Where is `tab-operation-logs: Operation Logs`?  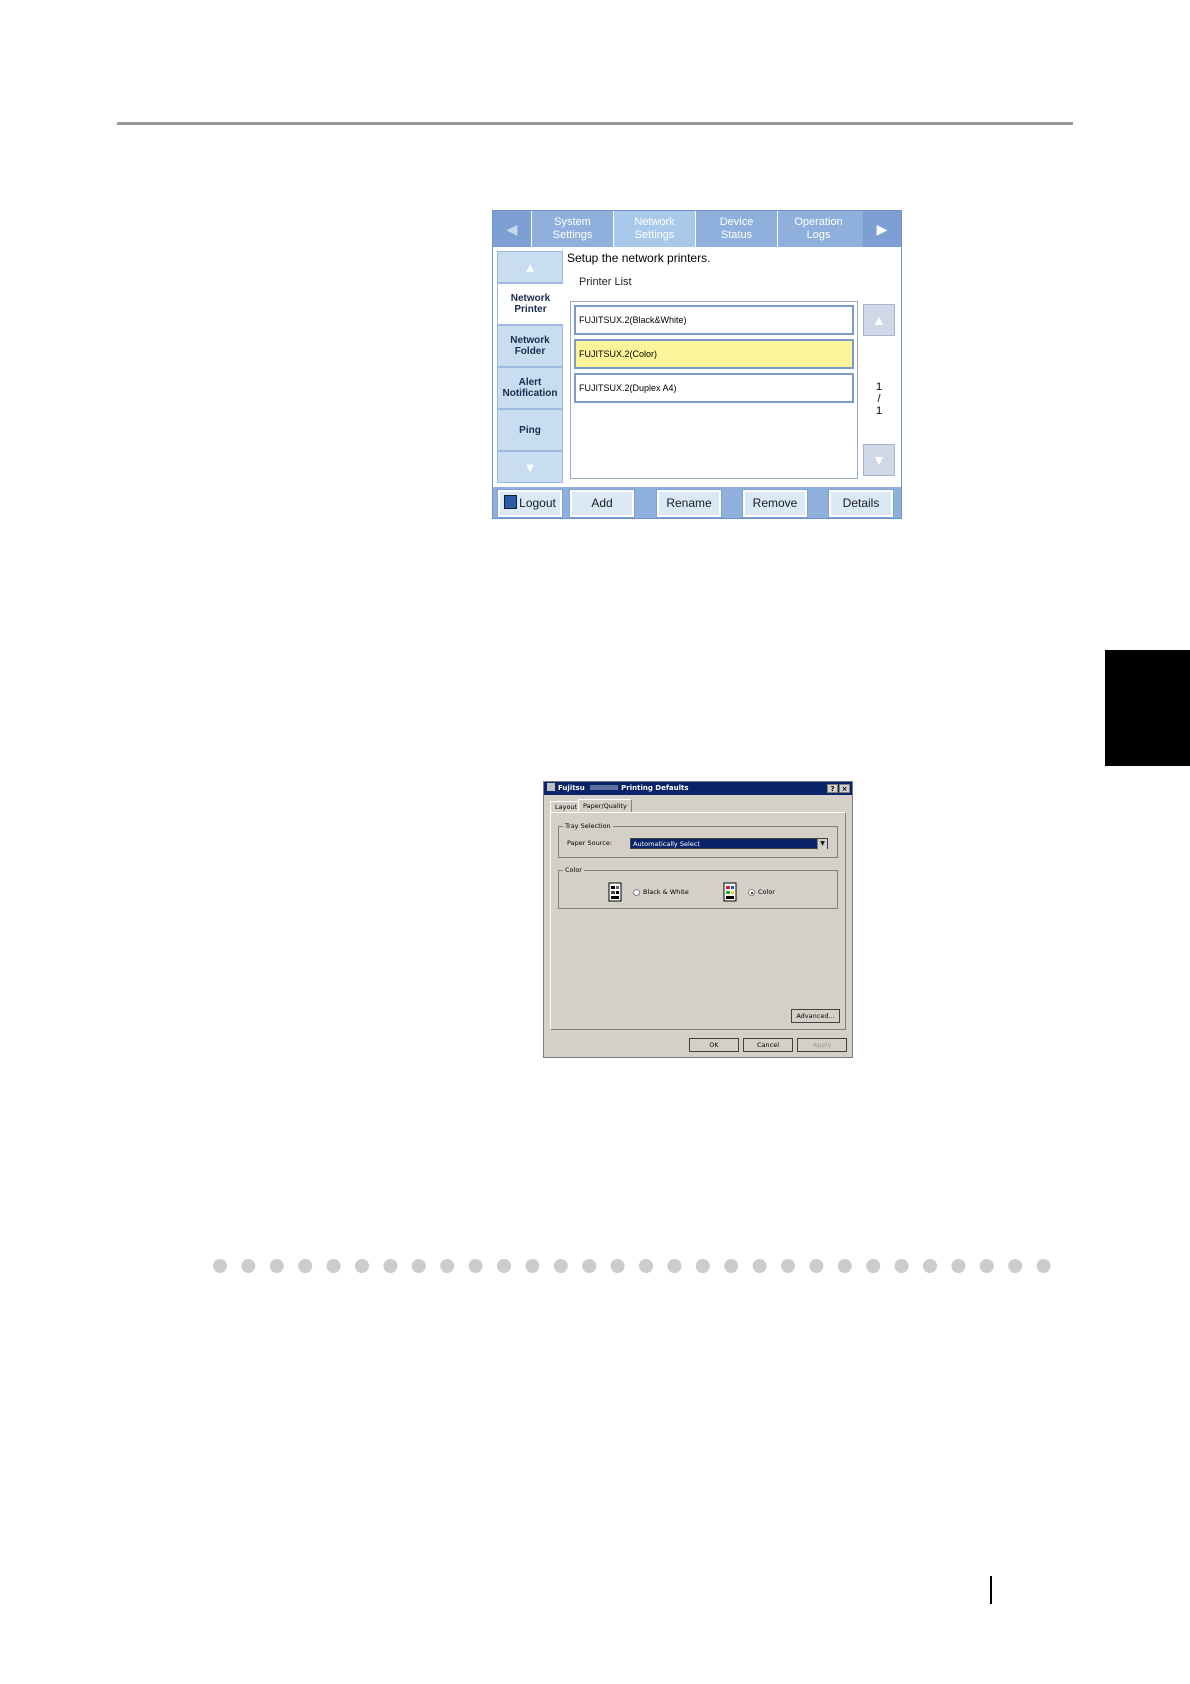
tab-operation-logs: Operation Logs is located at coordinates (818, 229).